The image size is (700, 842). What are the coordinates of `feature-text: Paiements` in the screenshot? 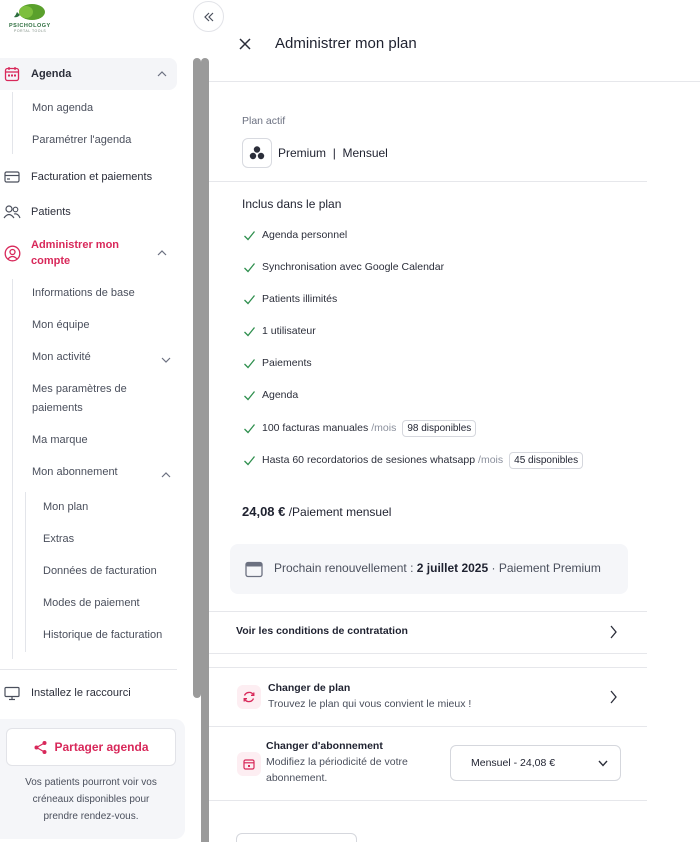 It's located at (287, 363).